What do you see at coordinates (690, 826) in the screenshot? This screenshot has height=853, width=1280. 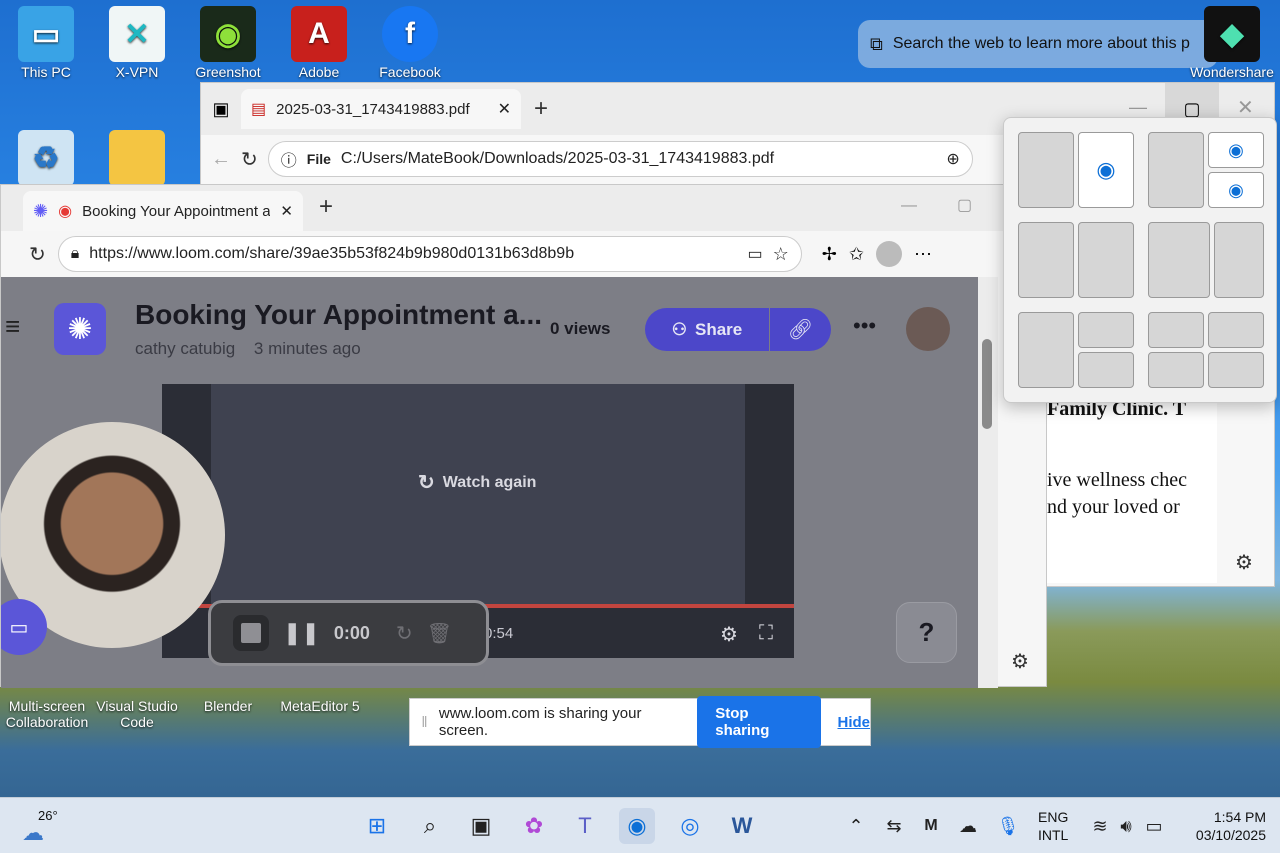 I see `chat-icon: ◎` at bounding box center [690, 826].